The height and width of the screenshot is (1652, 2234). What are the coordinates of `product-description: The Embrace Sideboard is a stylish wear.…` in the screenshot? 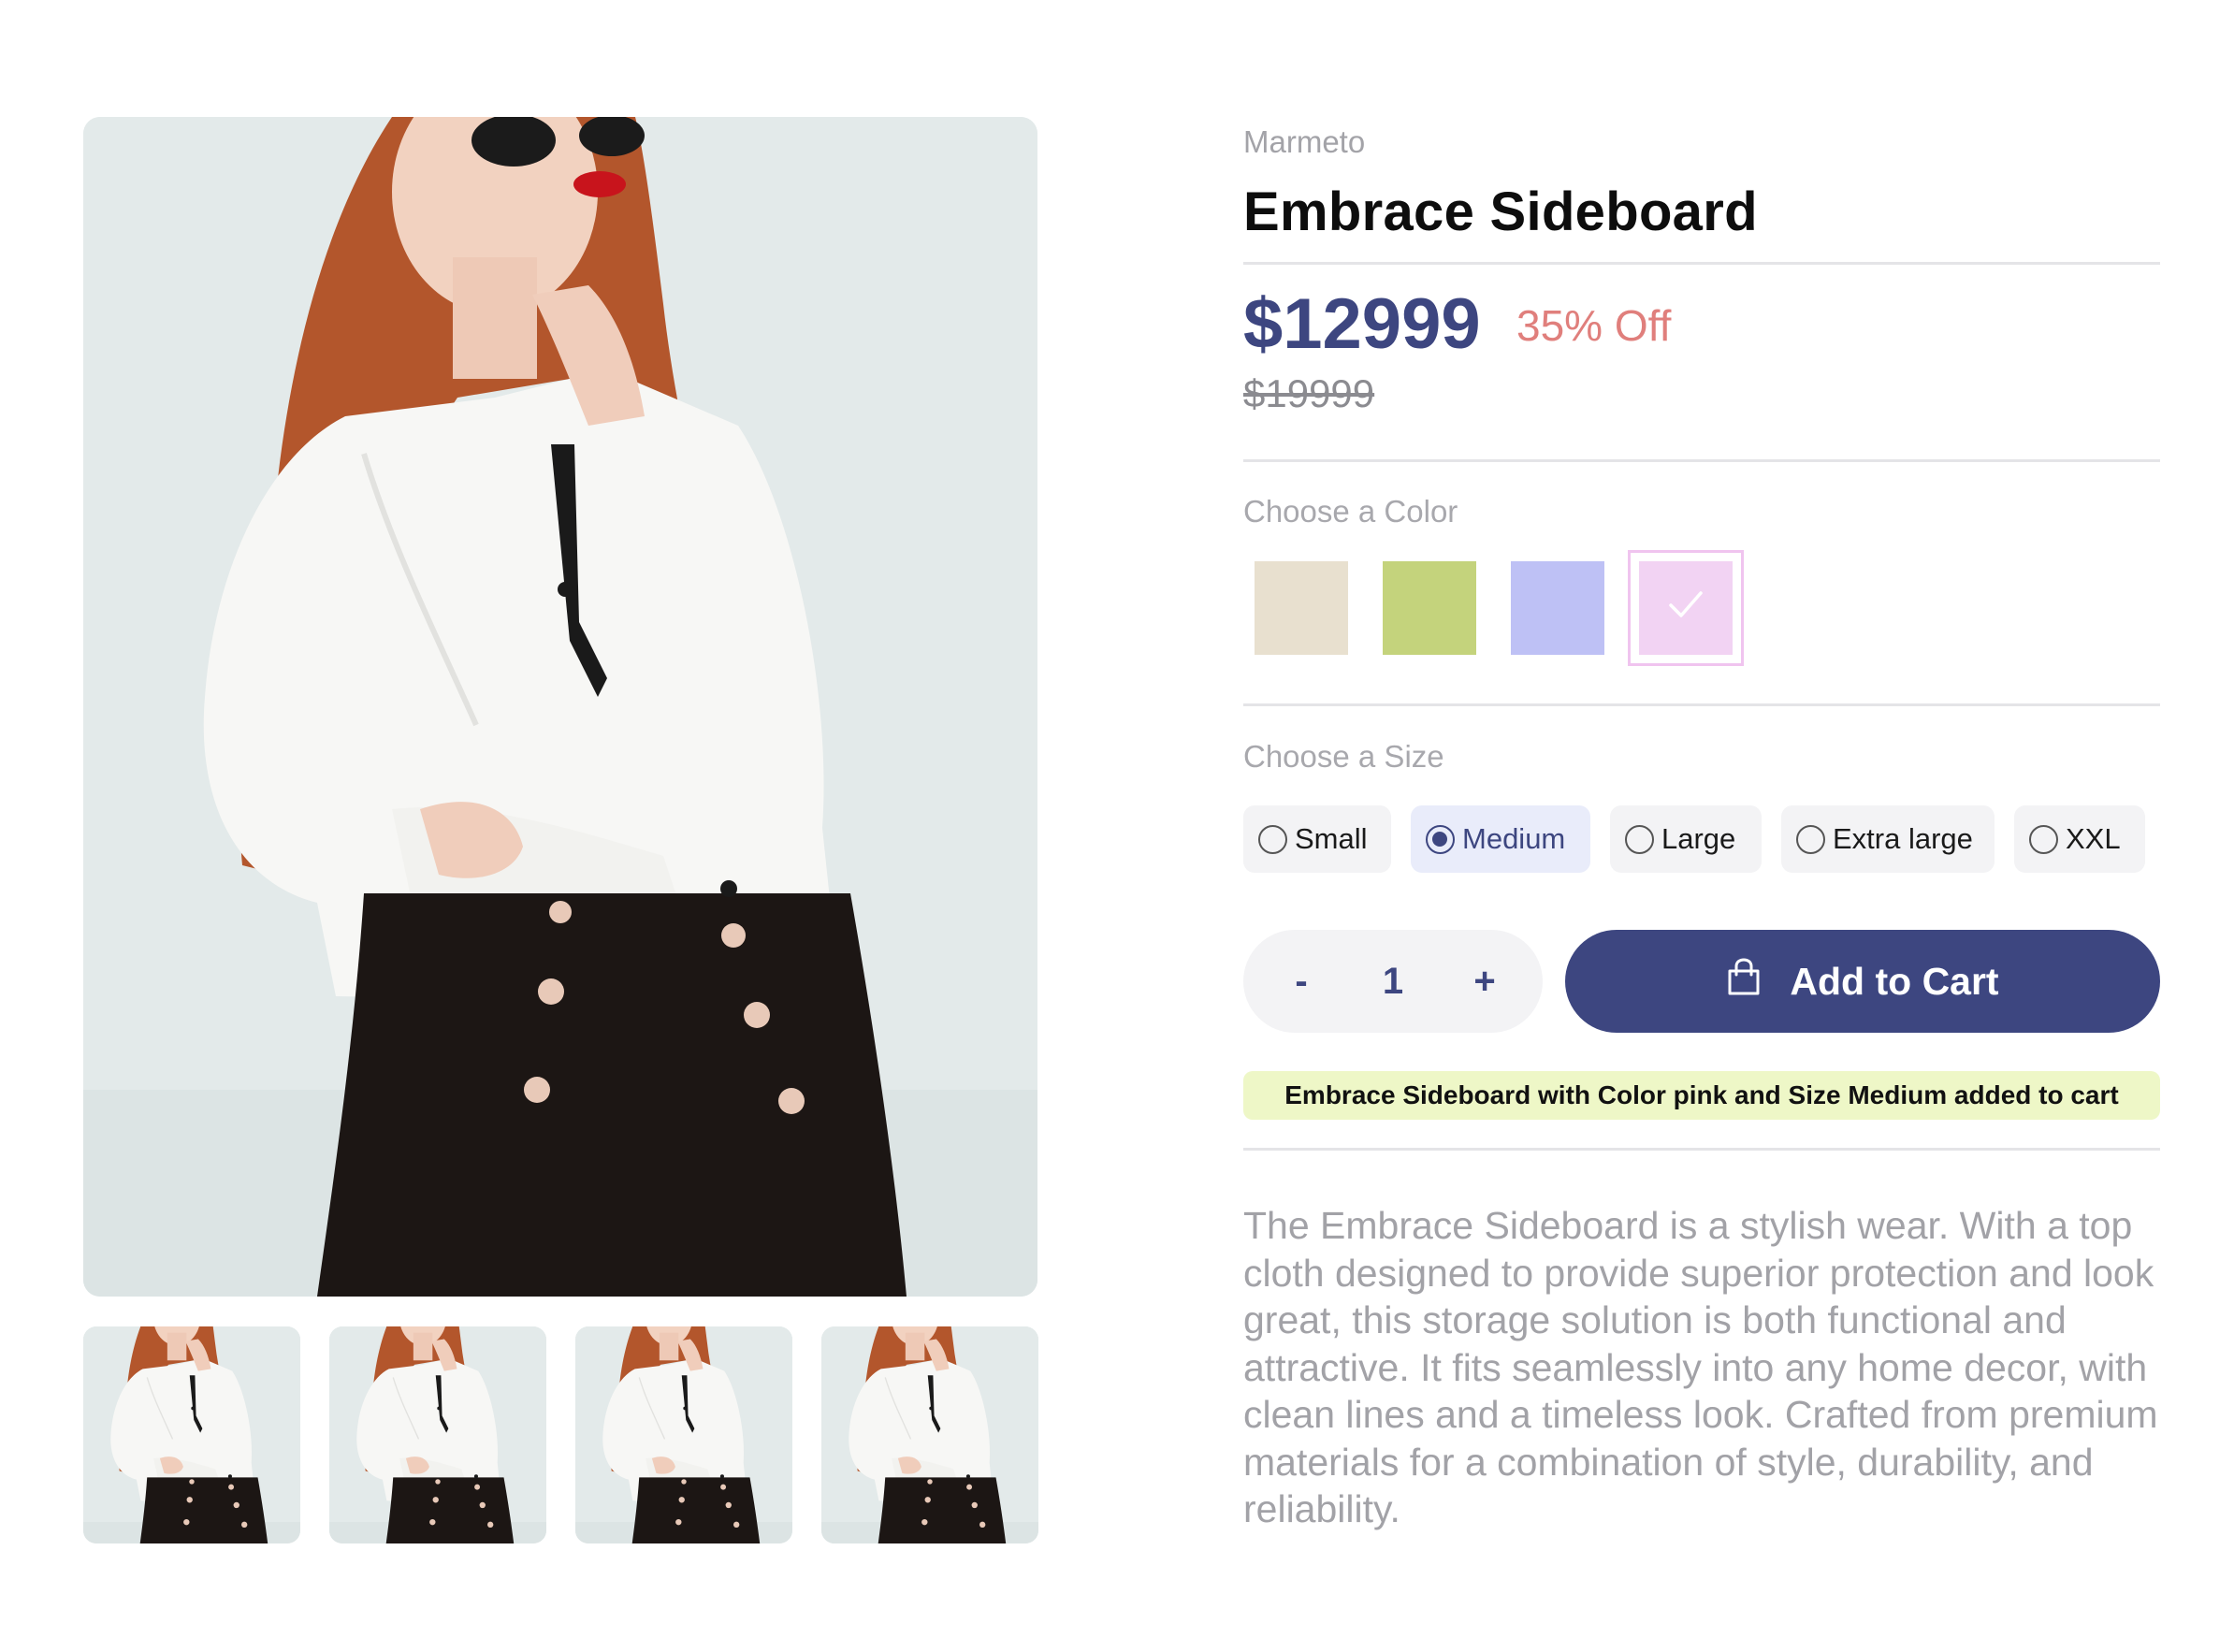 It's located at (1700, 1367).